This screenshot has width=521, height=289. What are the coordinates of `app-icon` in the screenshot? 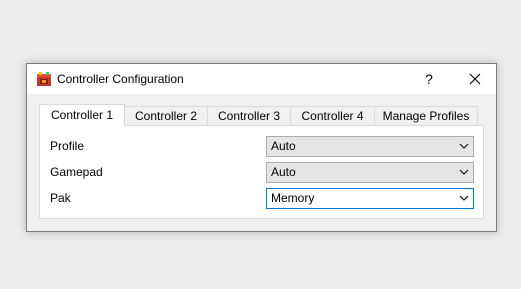 It's located at (44, 79).